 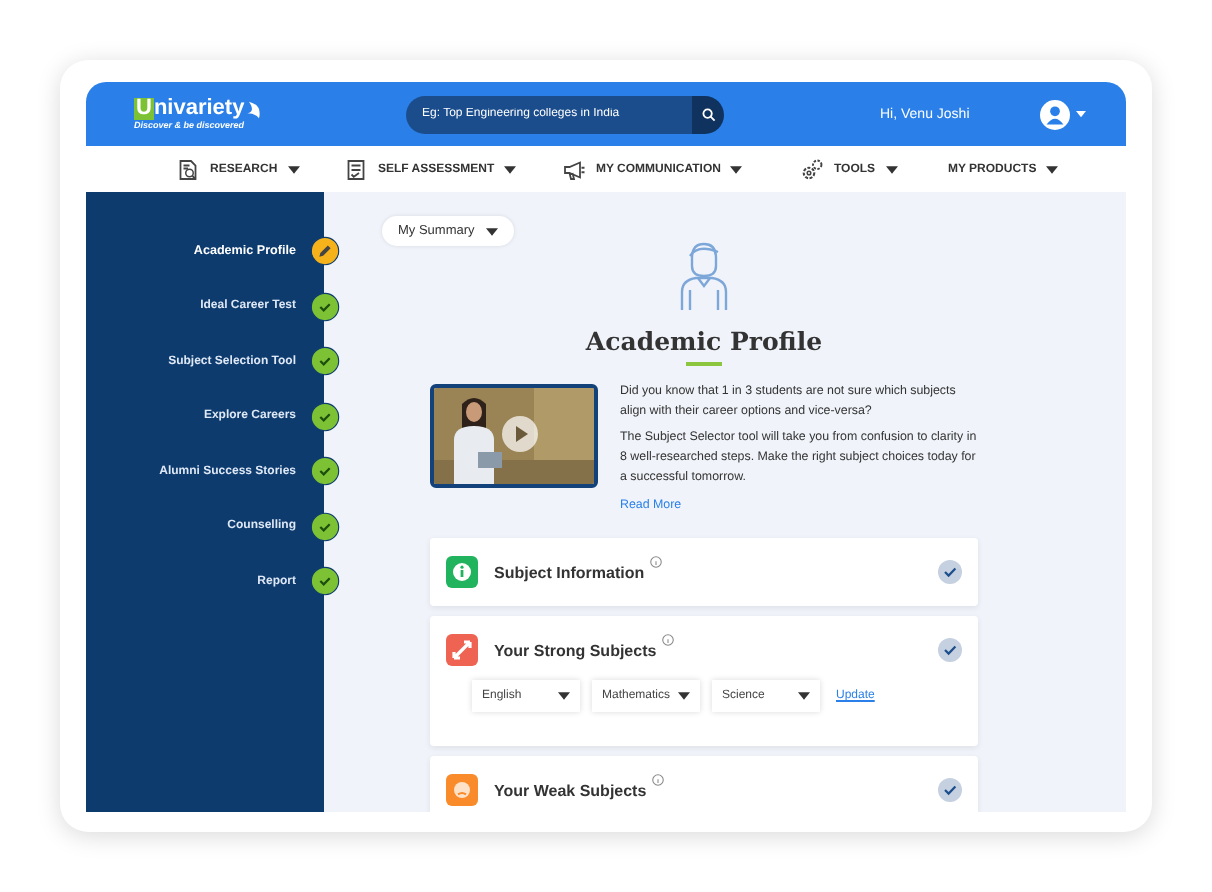 I want to click on page-title: Academic Profile, so click(x=704, y=341).